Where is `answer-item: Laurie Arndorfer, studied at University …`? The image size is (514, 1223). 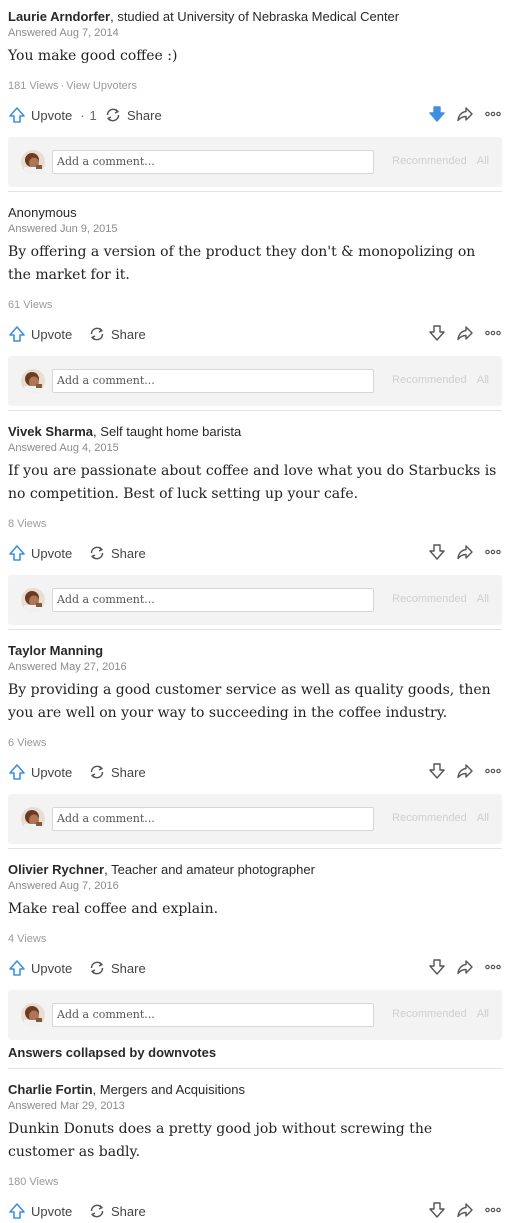 answer-item: Laurie Arndorfer, studied at University … is located at coordinates (255, 98).